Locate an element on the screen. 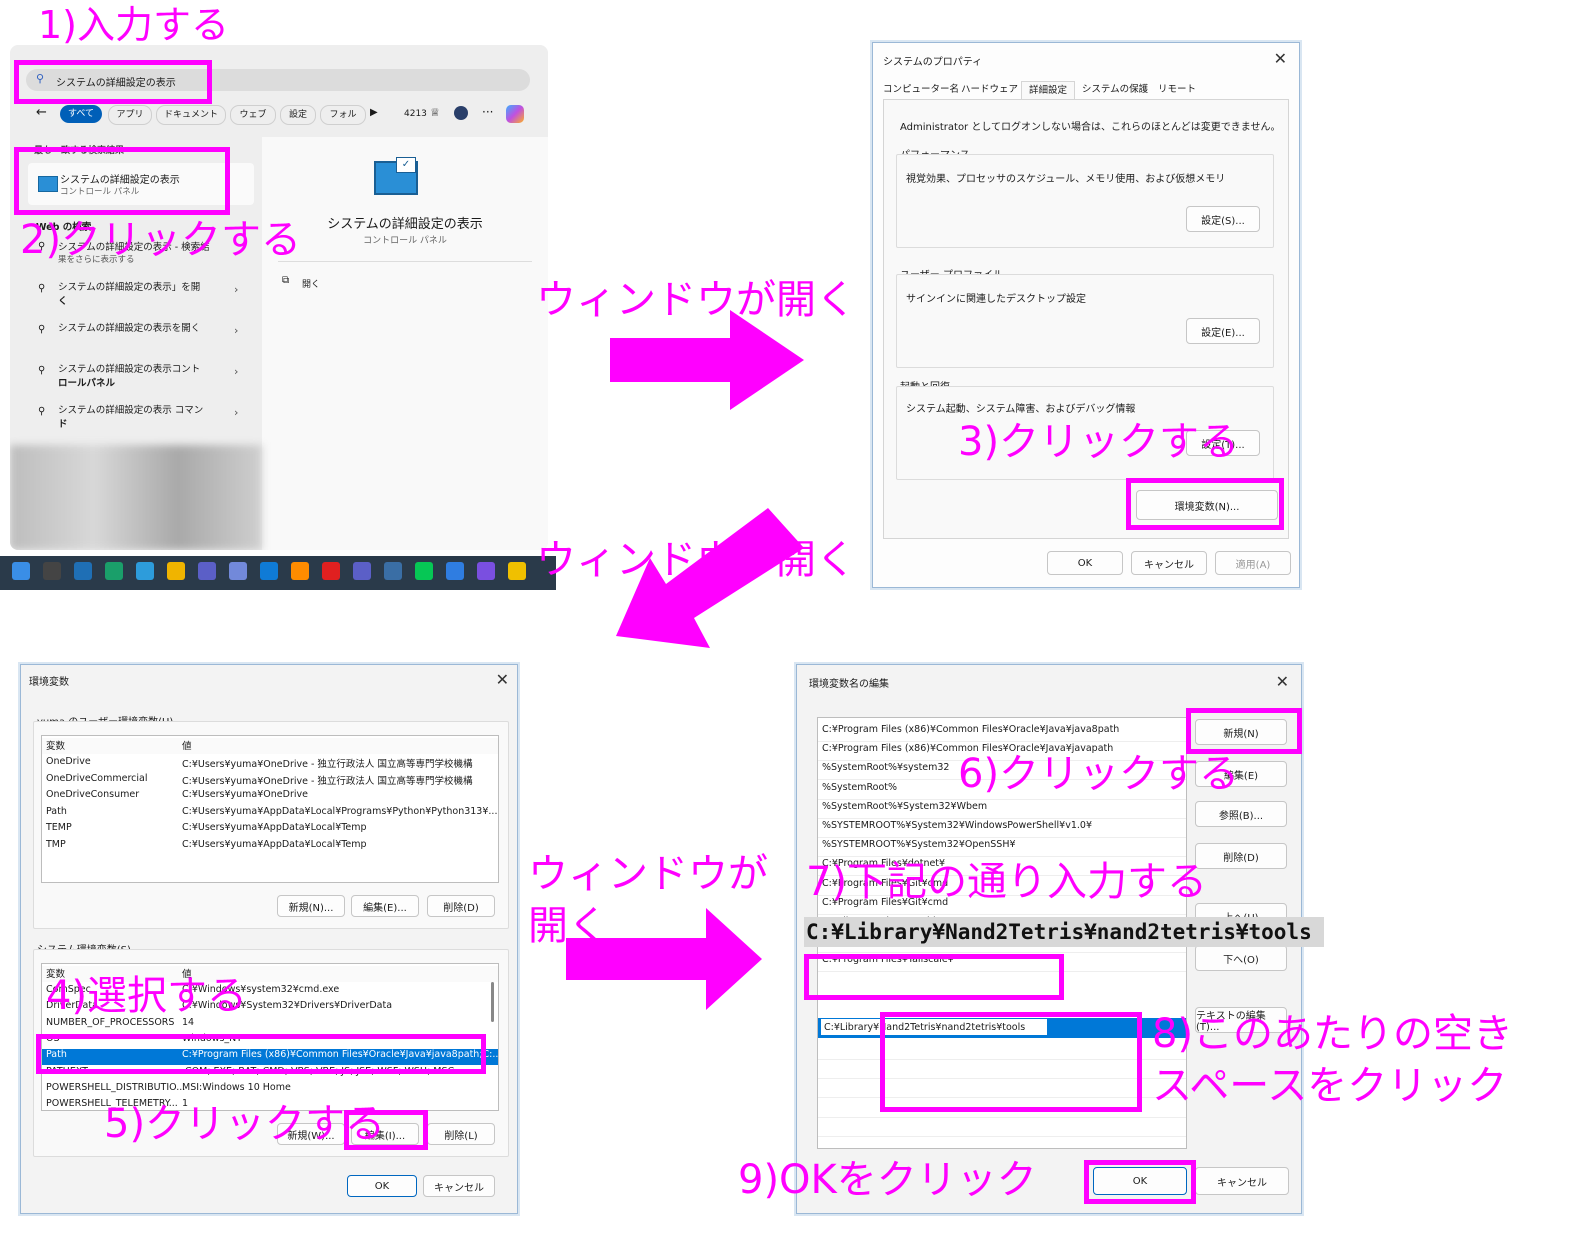 The width and height of the screenshot is (1587, 1254). back-arrow-icon: ← is located at coordinates (41, 112).